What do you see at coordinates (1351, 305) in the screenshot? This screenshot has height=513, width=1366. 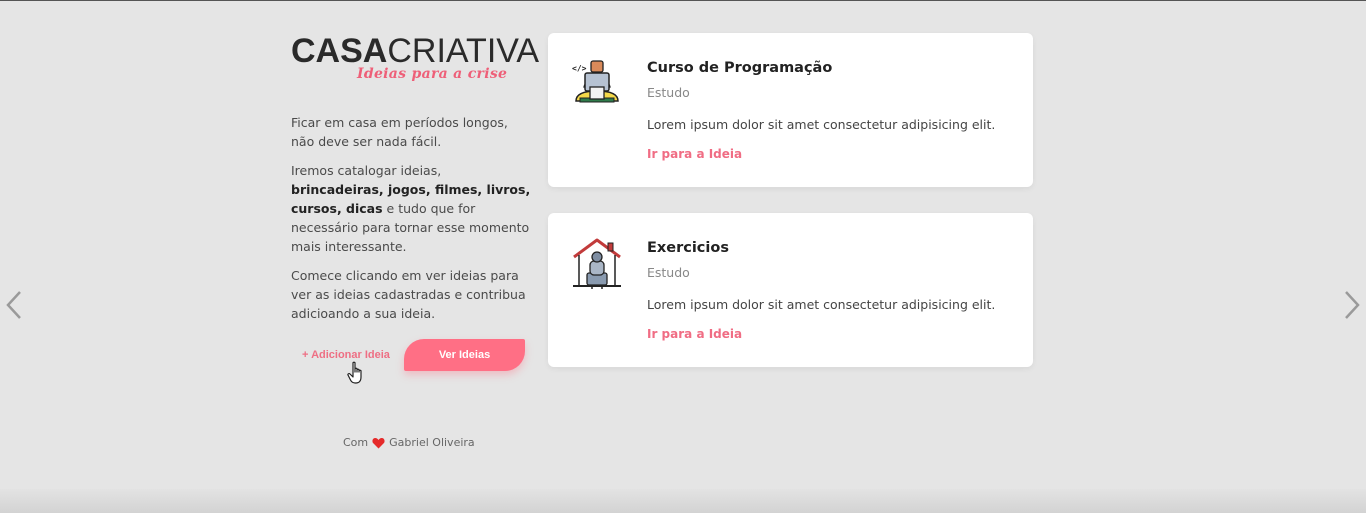 I see `next-arrow-icon` at bounding box center [1351, 305].